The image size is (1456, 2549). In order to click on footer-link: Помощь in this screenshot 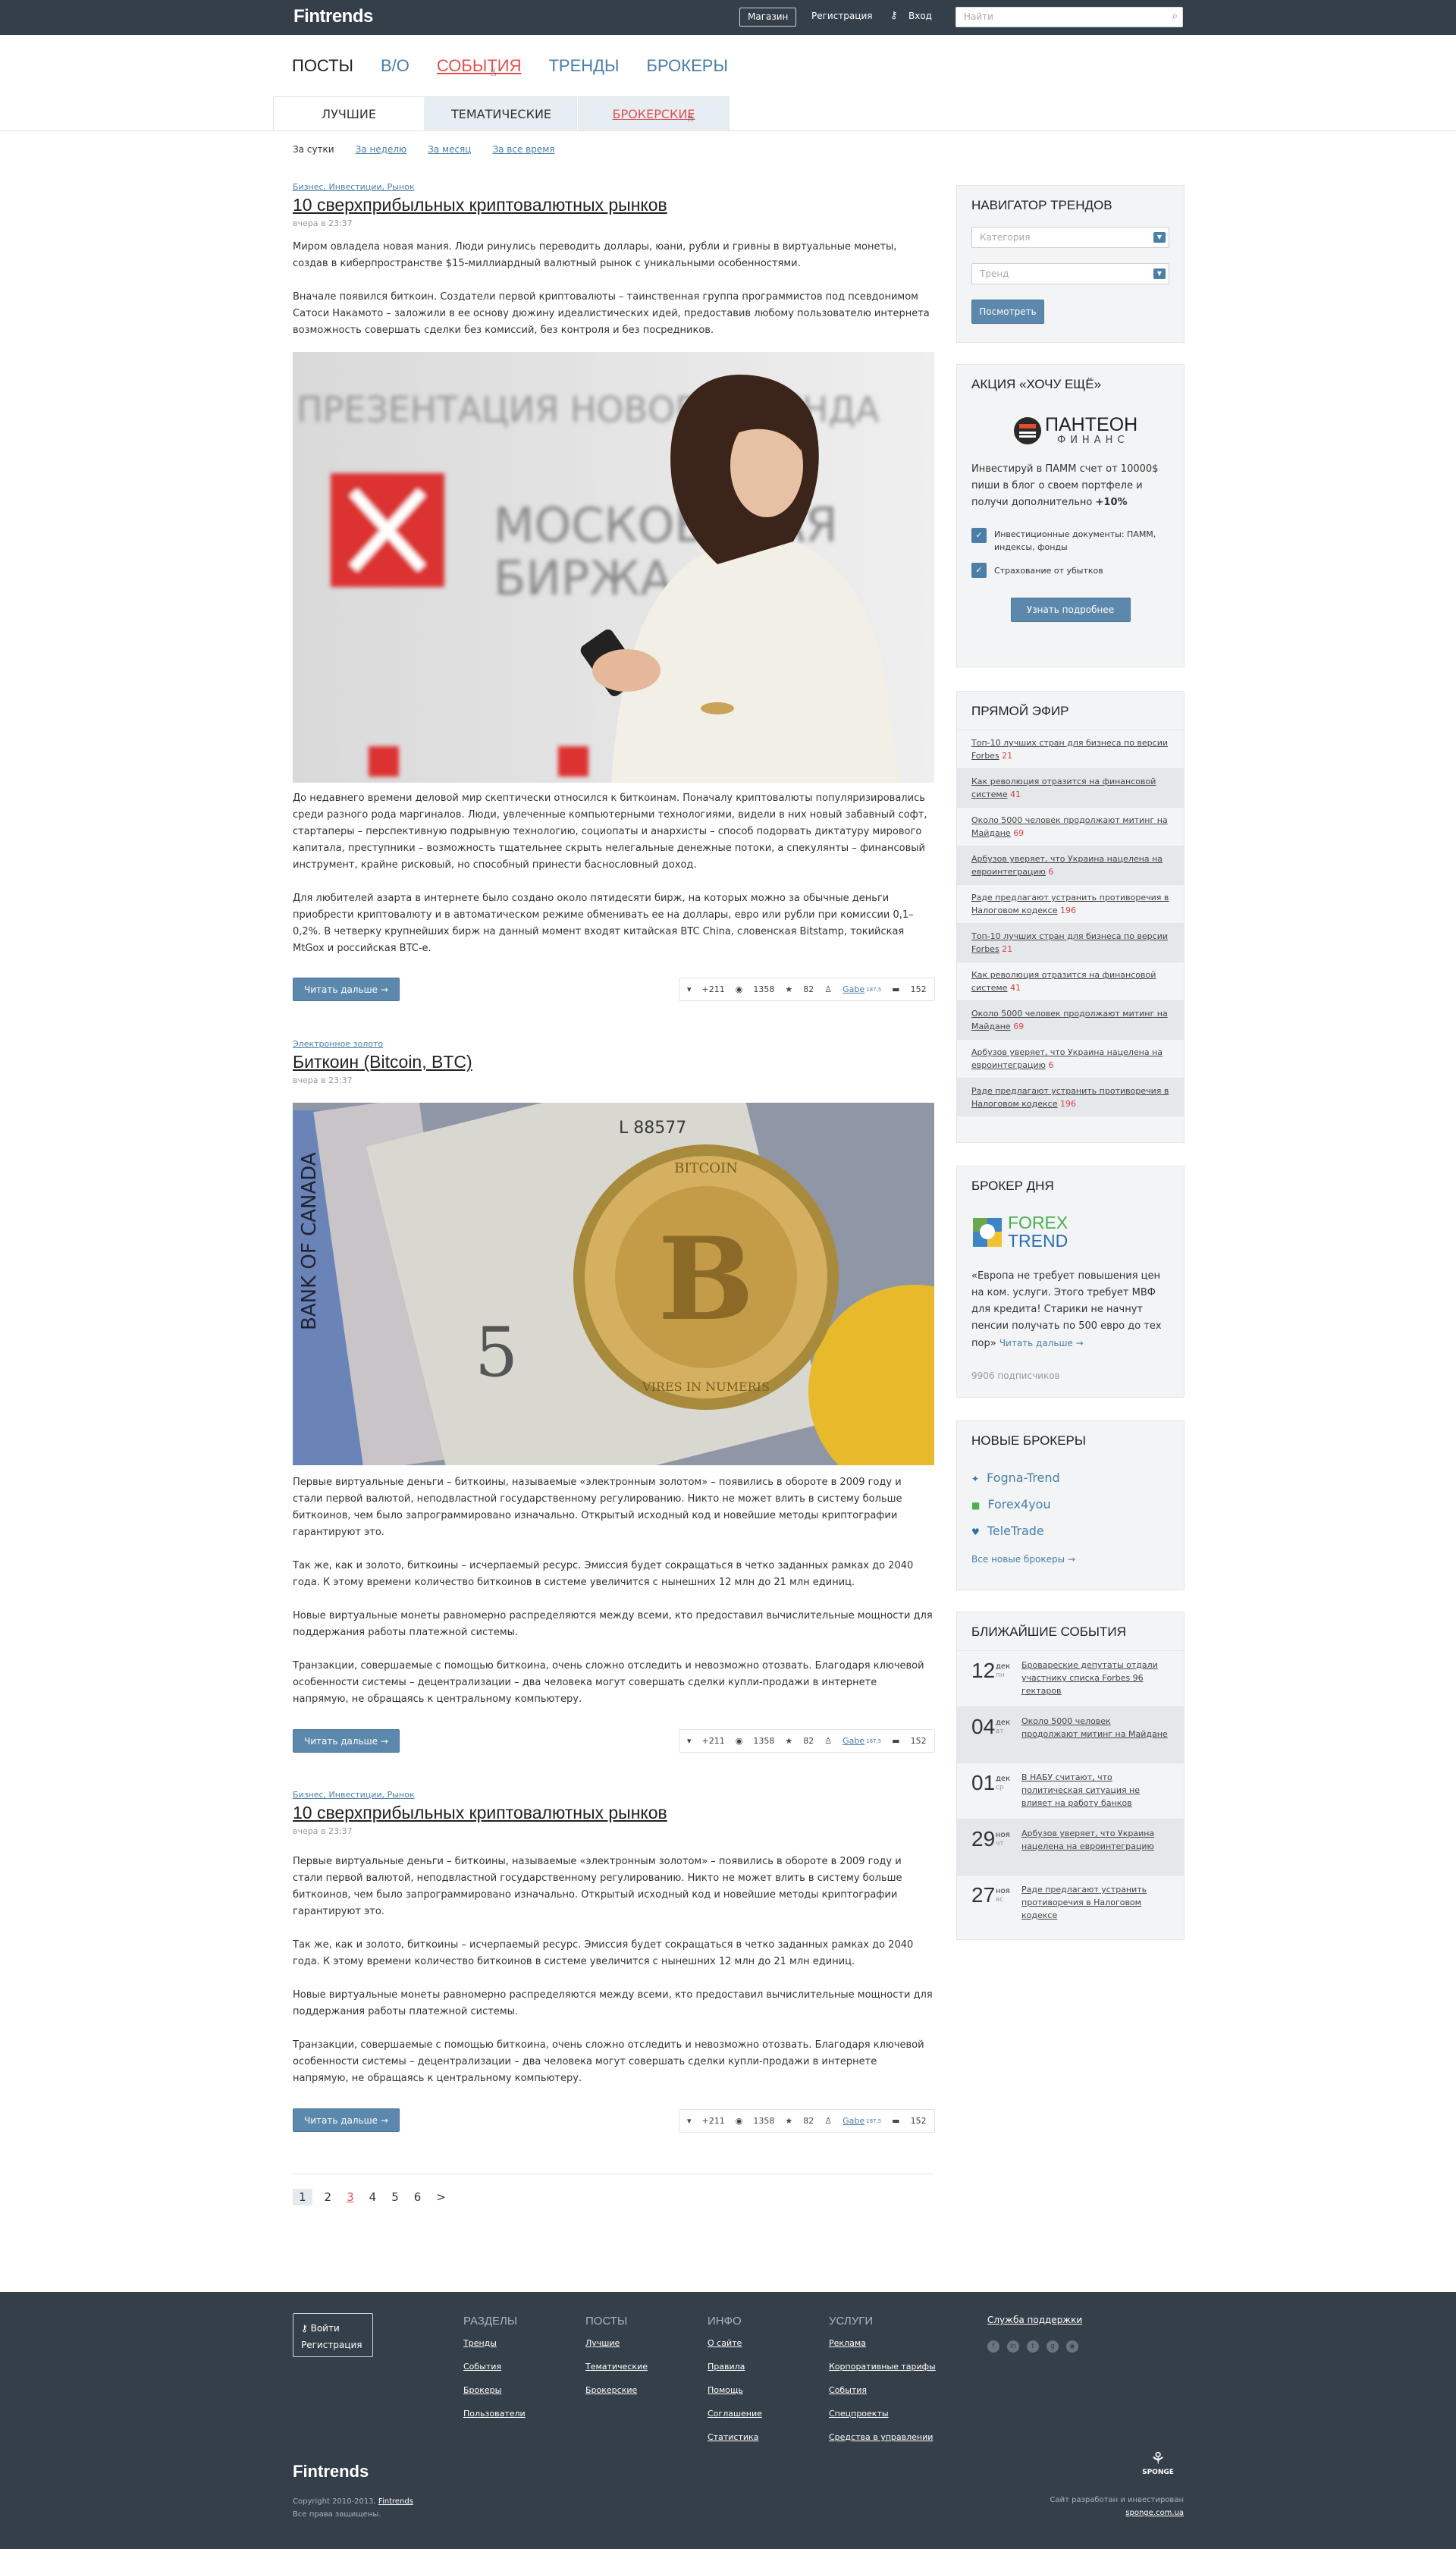, I will do `click(735, 2390)`.